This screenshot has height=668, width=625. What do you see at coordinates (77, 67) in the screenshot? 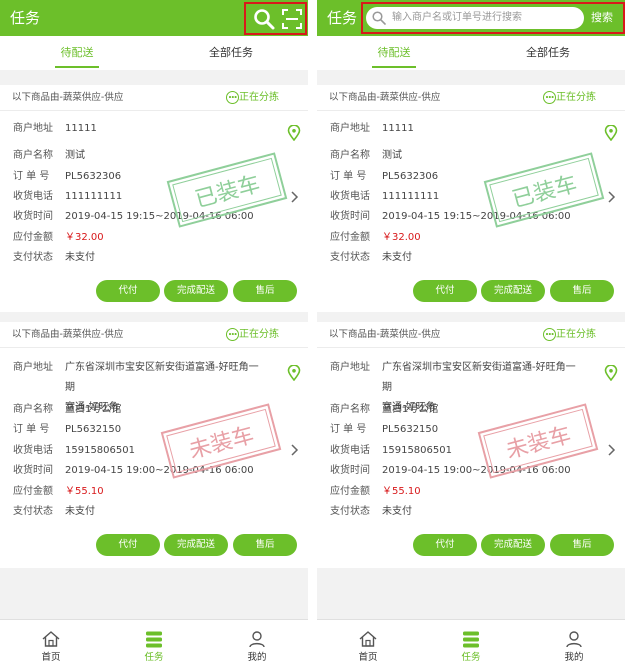
I see `active-tab-indicator` at bounding box center [77, 67].